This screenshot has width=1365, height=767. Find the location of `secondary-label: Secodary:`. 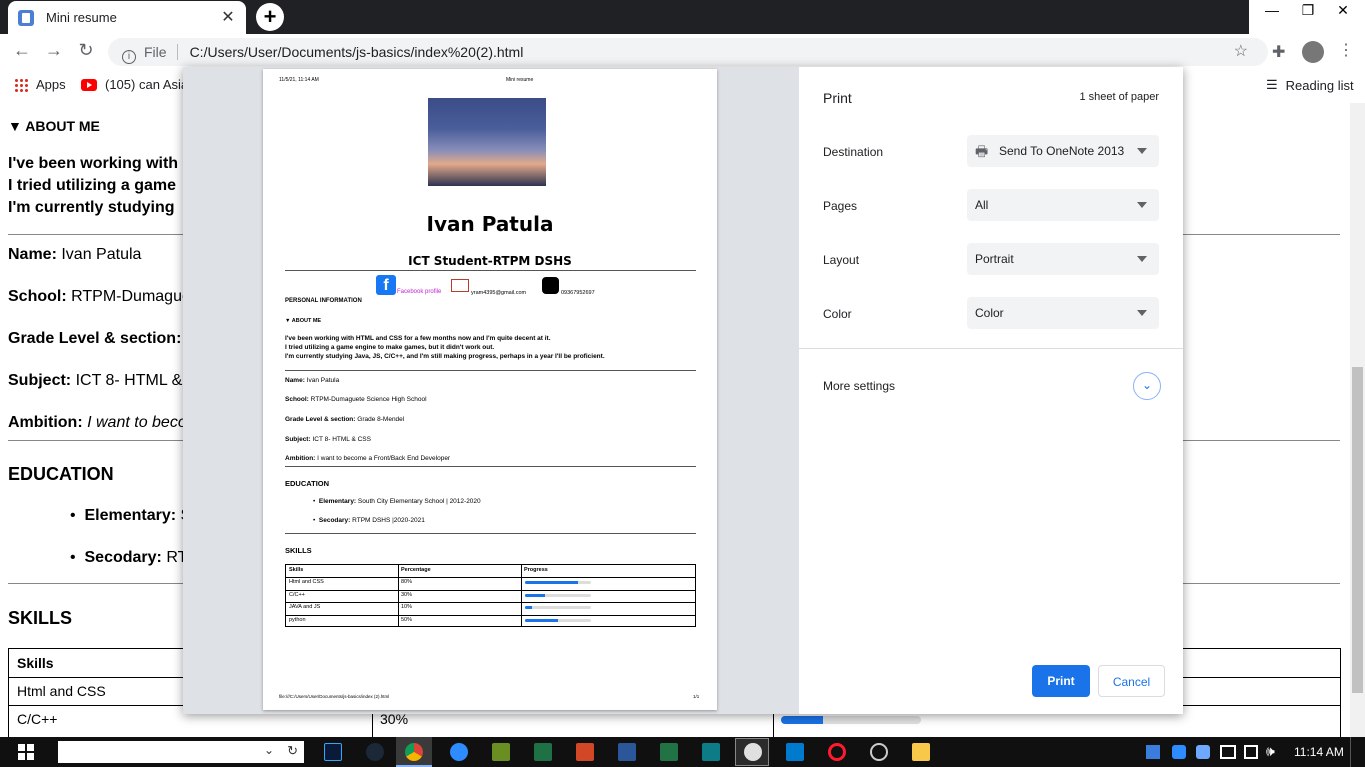

secondary-label: Secodary: is located at coordinates (123, 557).